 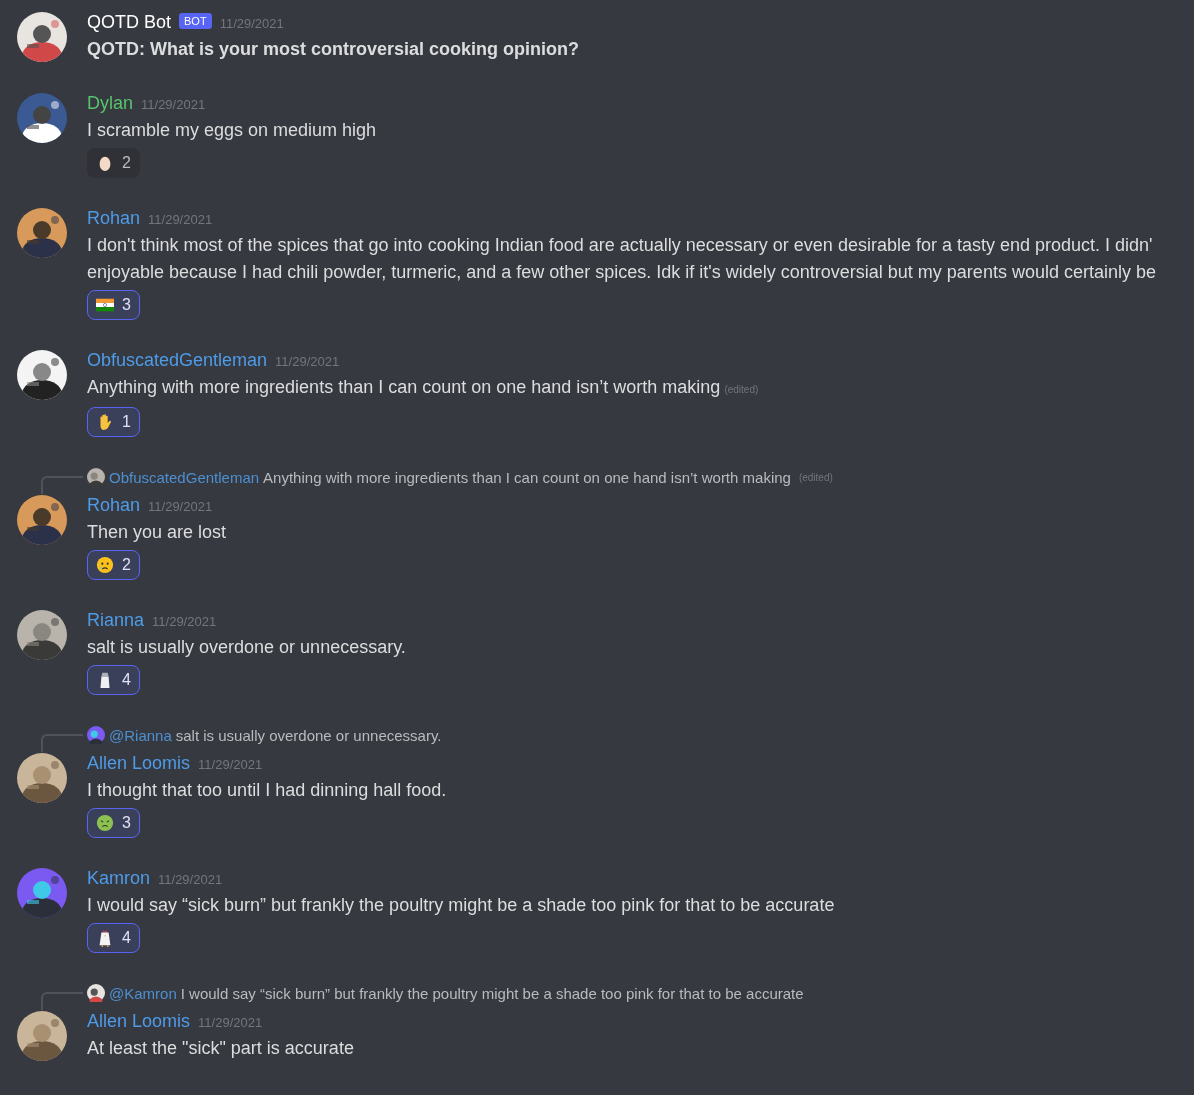 What do you see at coordinates (220, 1048) in the screenshot?
I see `message-text: At least the "sick" part is accurate` at bounding box center [220, 1048].